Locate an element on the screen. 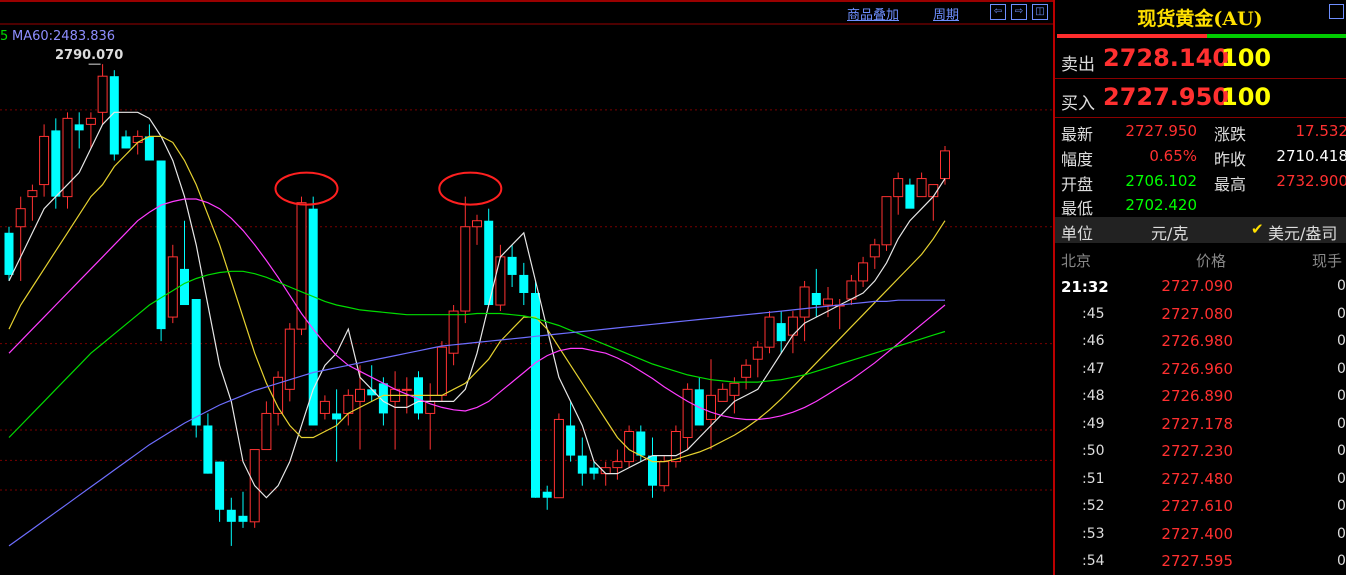 The image size is (1346, 575). buy-row: 买入 2727.950 100 is located at coordinates (1200, 98).